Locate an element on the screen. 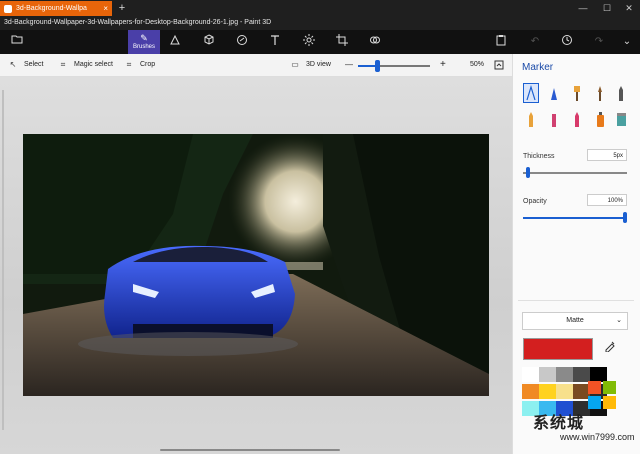 The height and width of the screenshot is (454, 640). stickers-icon is located at coordinates (242, 42).